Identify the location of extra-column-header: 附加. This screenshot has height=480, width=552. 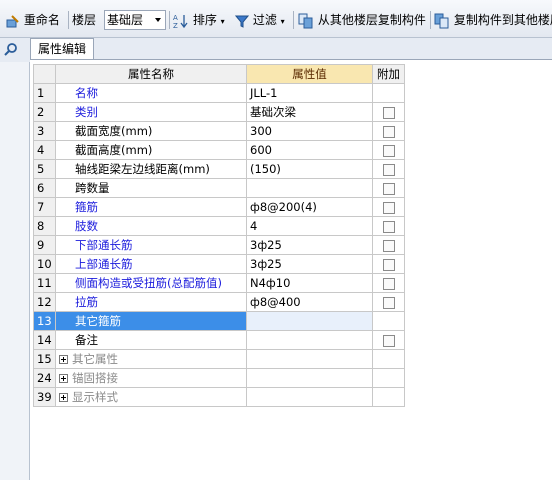
(388, 74).